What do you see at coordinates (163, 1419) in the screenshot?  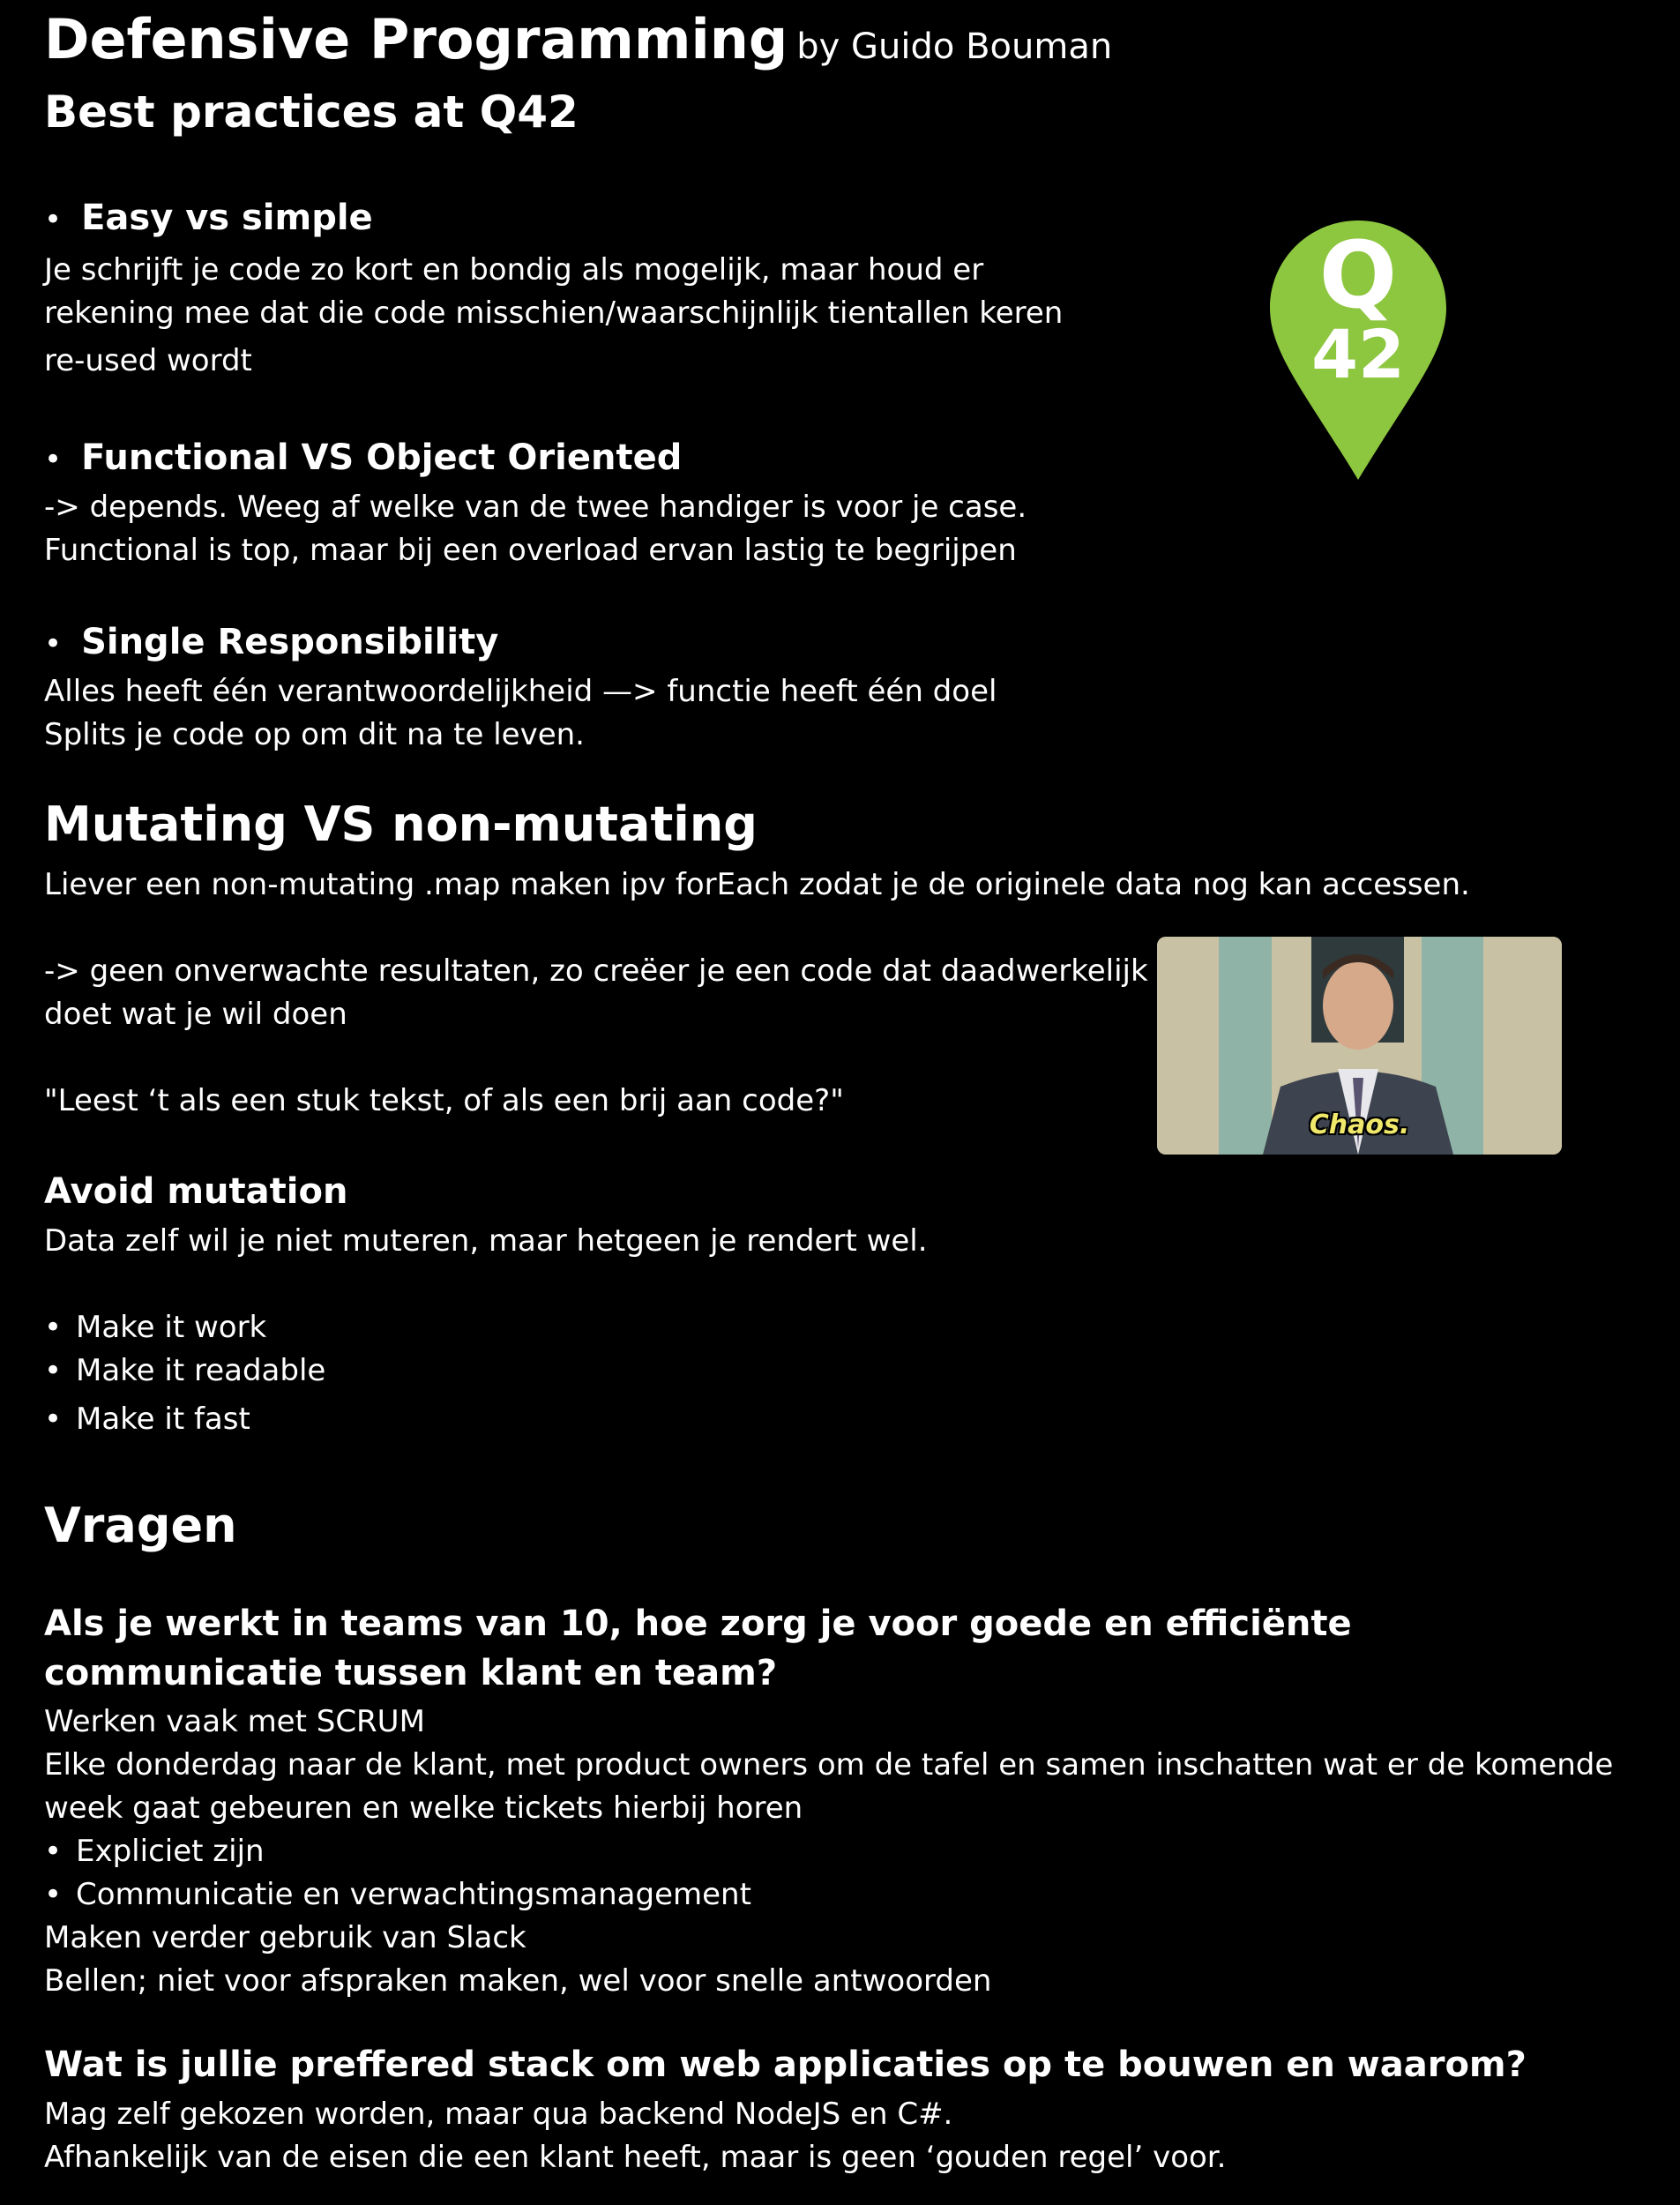 I see `list-item-text: Make it fast` at bounding box center [163, 1419].